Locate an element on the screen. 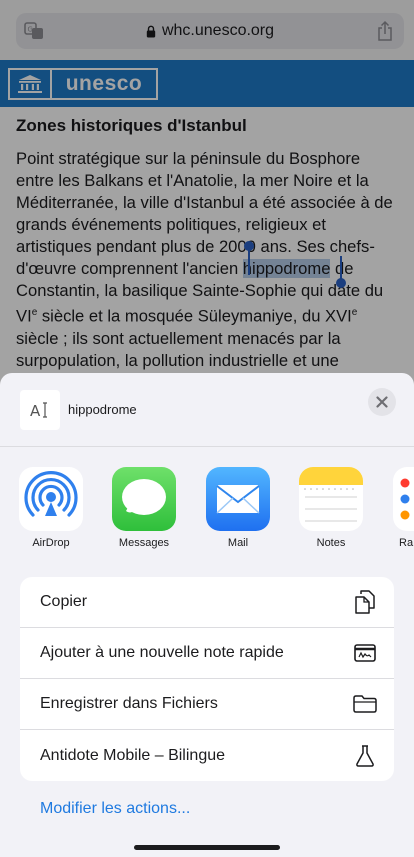 This screenshot has height=857, width=414. share-sheet-header: A hippodrome is located at coordinates (207, 410).